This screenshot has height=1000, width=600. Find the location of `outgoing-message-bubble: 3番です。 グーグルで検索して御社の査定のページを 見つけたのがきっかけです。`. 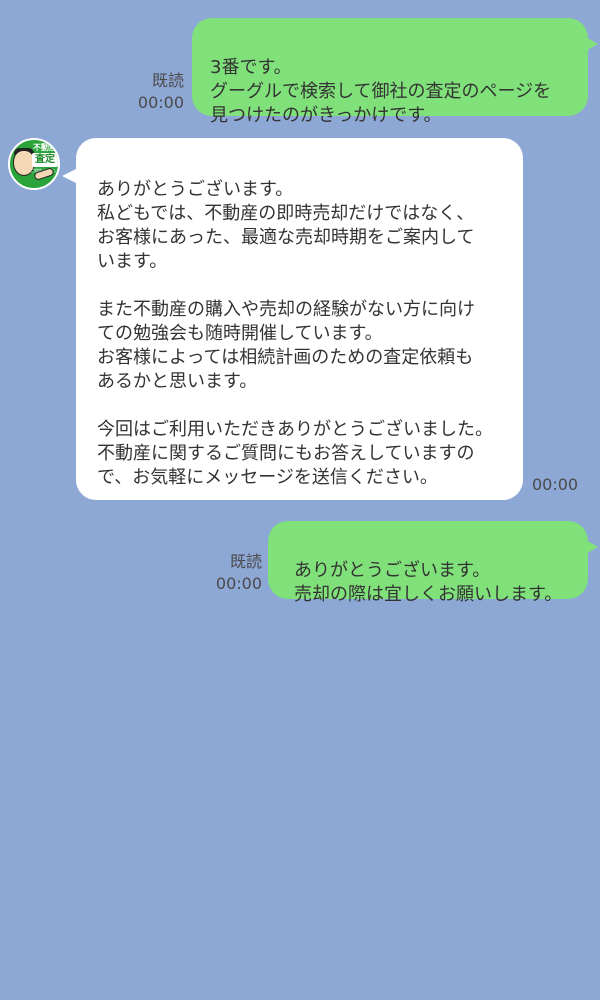

outgoing-message-bubble: 3番です。 グーグルで検索して御社の査定のページを 見つけたのがきっかけです。 is located at coordinates (395, 72).